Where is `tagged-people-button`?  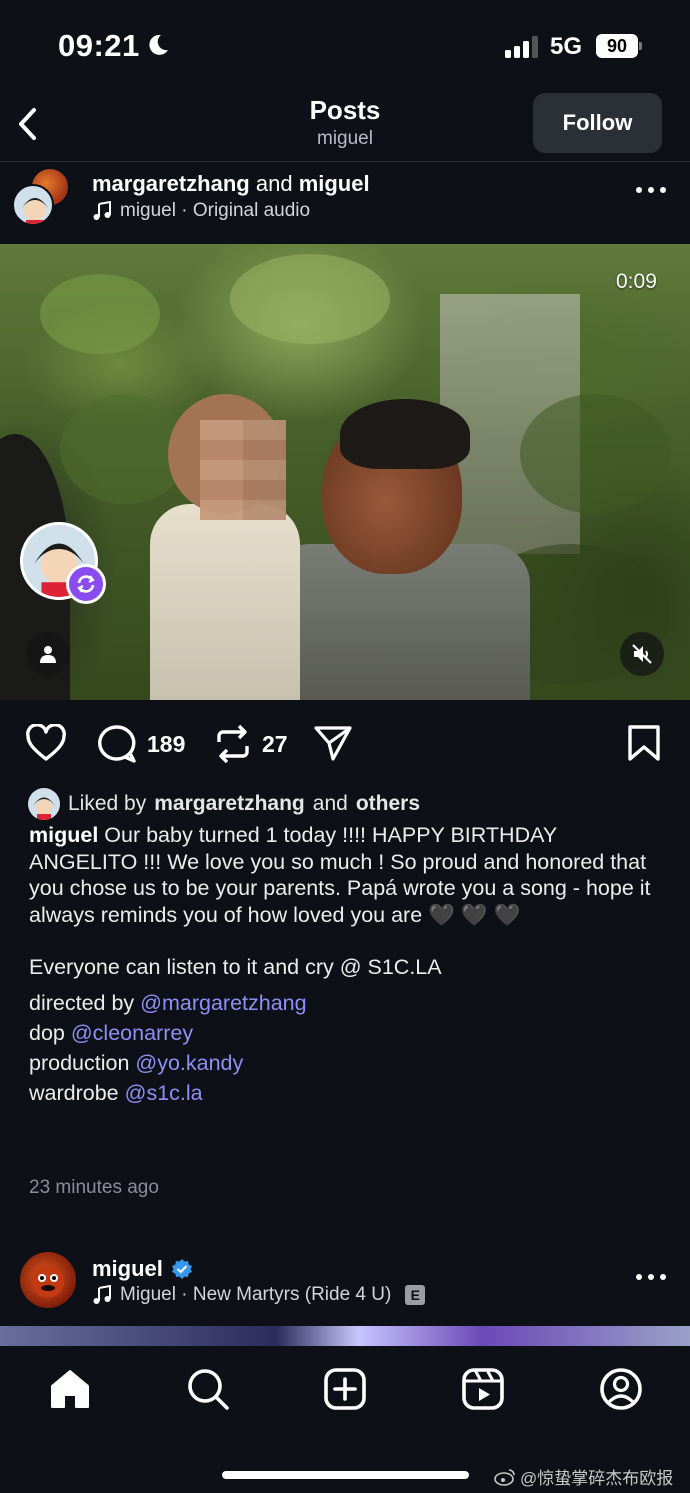 tagged-people-button is located at coordinates (48, 654).